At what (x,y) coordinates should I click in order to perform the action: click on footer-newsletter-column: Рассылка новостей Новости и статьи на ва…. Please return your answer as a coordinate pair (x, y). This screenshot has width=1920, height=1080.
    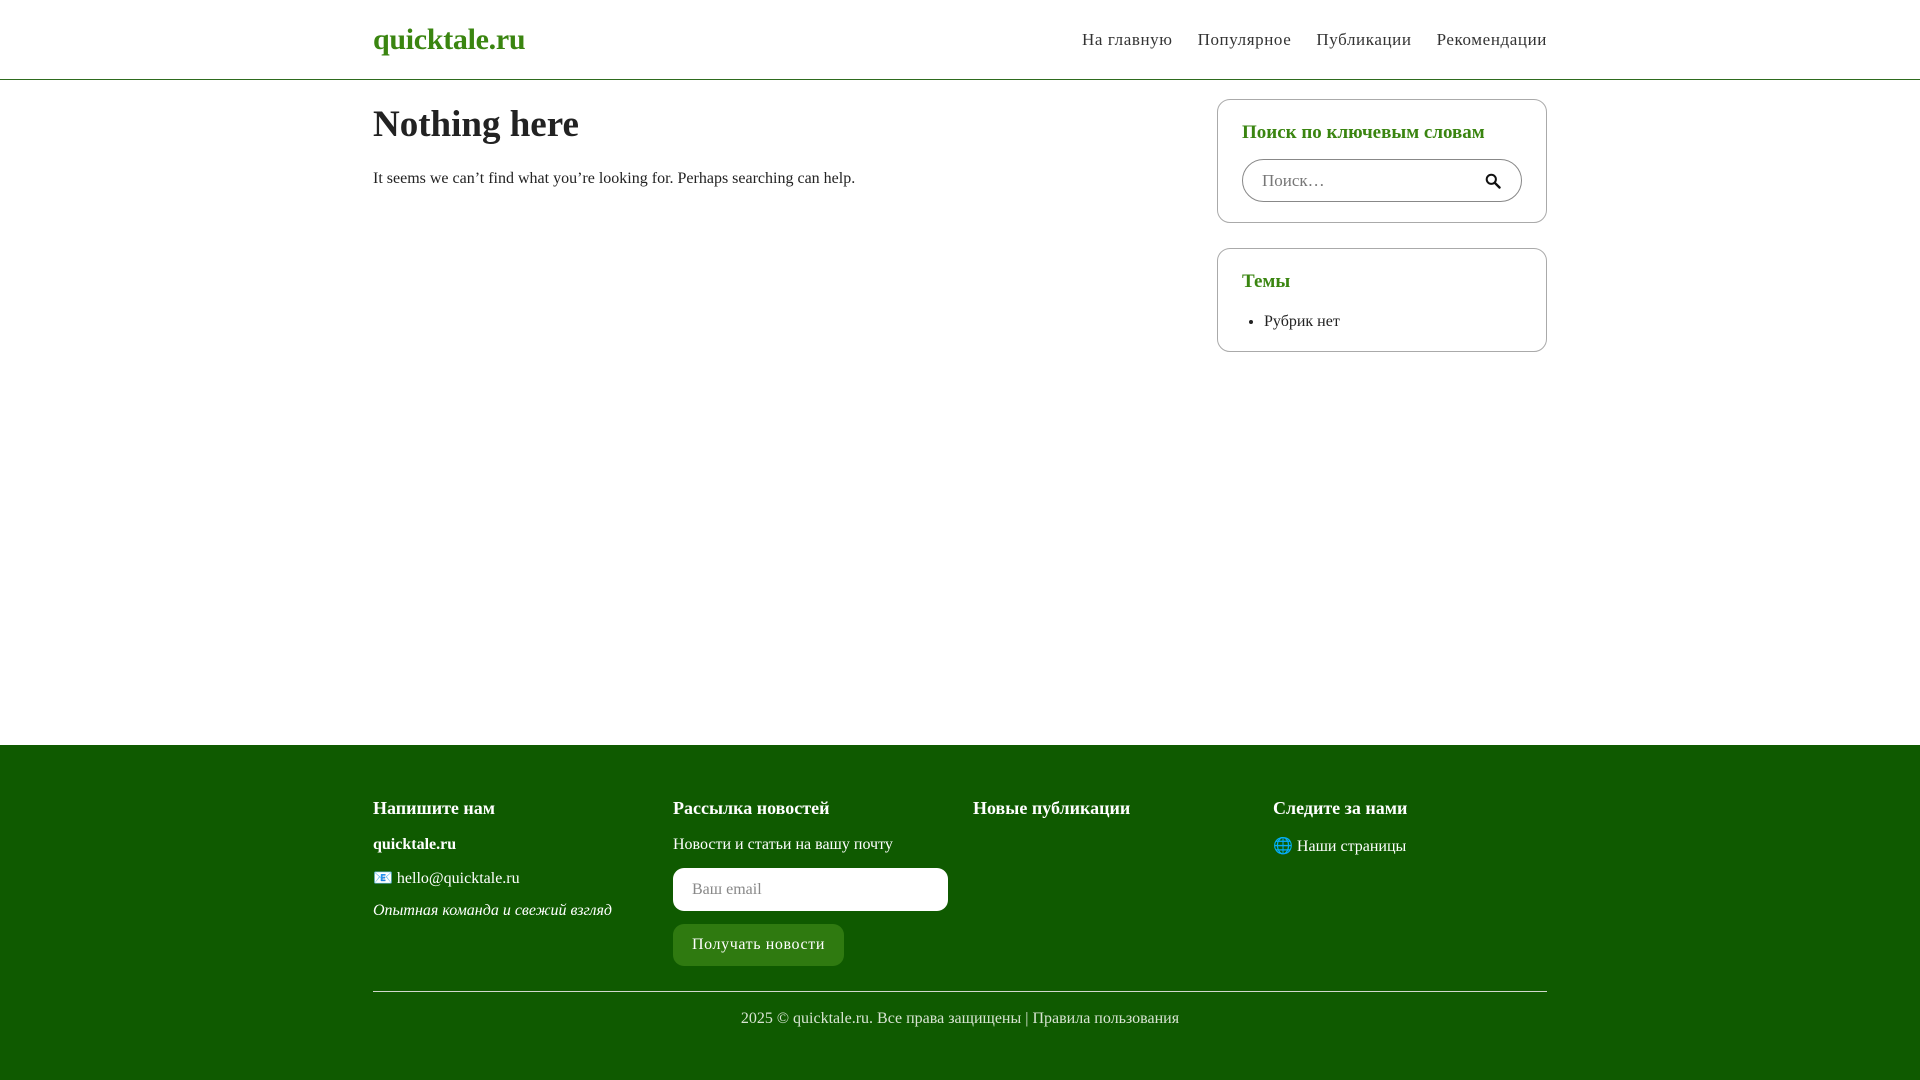
    Looking at the image, I should click on (823, 882).